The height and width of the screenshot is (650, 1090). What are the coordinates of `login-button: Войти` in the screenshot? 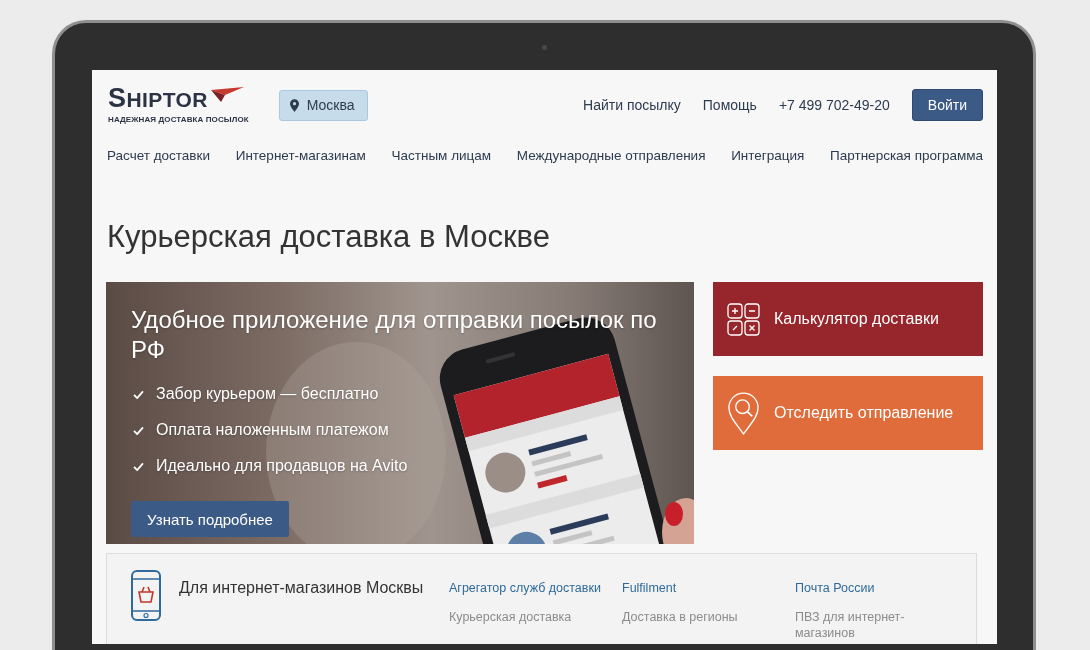 It's located at (947, 105).